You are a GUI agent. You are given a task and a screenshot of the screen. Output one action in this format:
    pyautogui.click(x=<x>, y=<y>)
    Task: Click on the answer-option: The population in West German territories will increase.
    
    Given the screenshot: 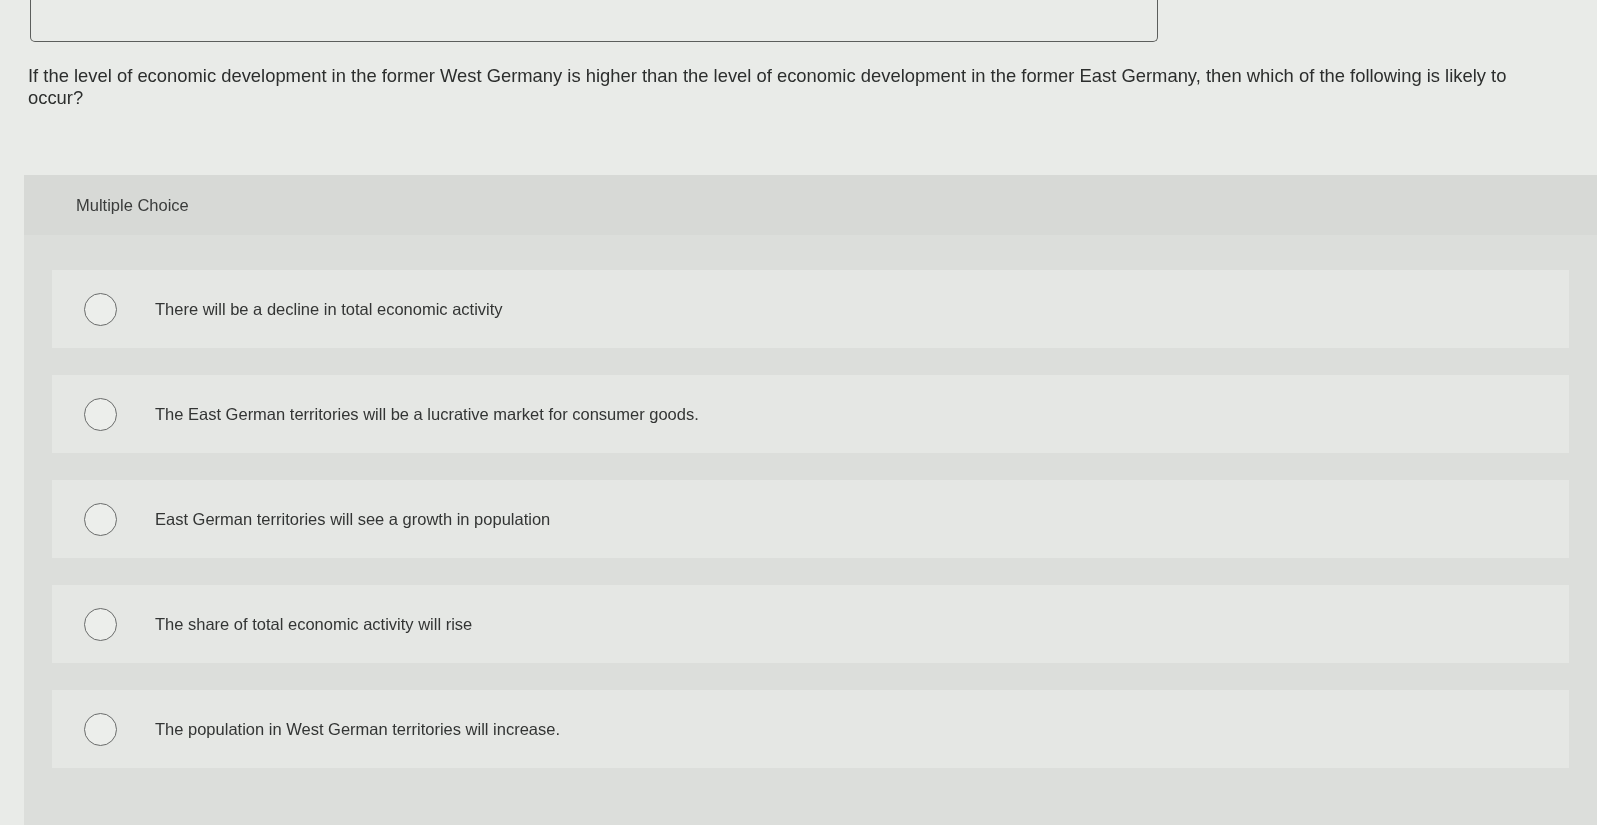 What is the action you would take?
    pyautogui.click(x=810, y=729)
    